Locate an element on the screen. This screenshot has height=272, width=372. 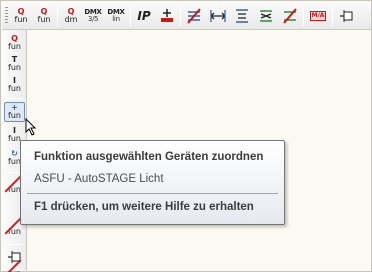
button-word: lin is located at coordinates (116, 19).